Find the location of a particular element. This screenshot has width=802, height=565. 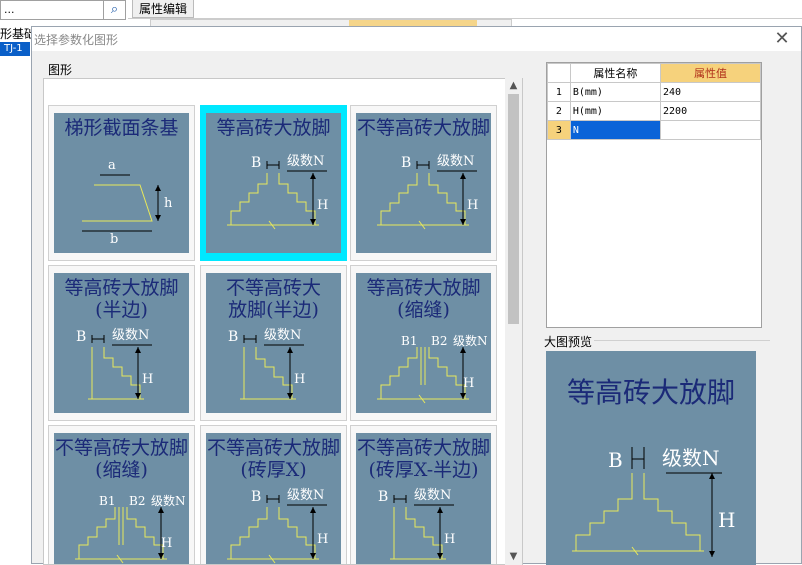

shape-diagram: a h b is located at coordinates (127, 202).